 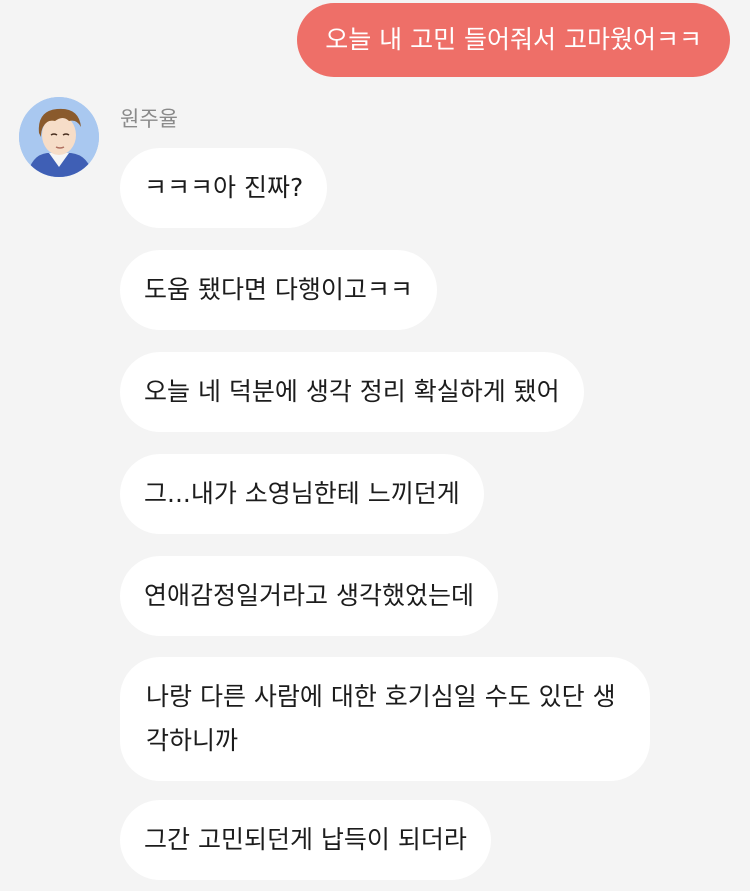 What do you see at coordinates (385, 719) in the screenshot?
I see `received-message-bubble: 나랑 다른 사람에 대한 호기심일 수도 있단 생각하니까` at bounding box center [385, 719].